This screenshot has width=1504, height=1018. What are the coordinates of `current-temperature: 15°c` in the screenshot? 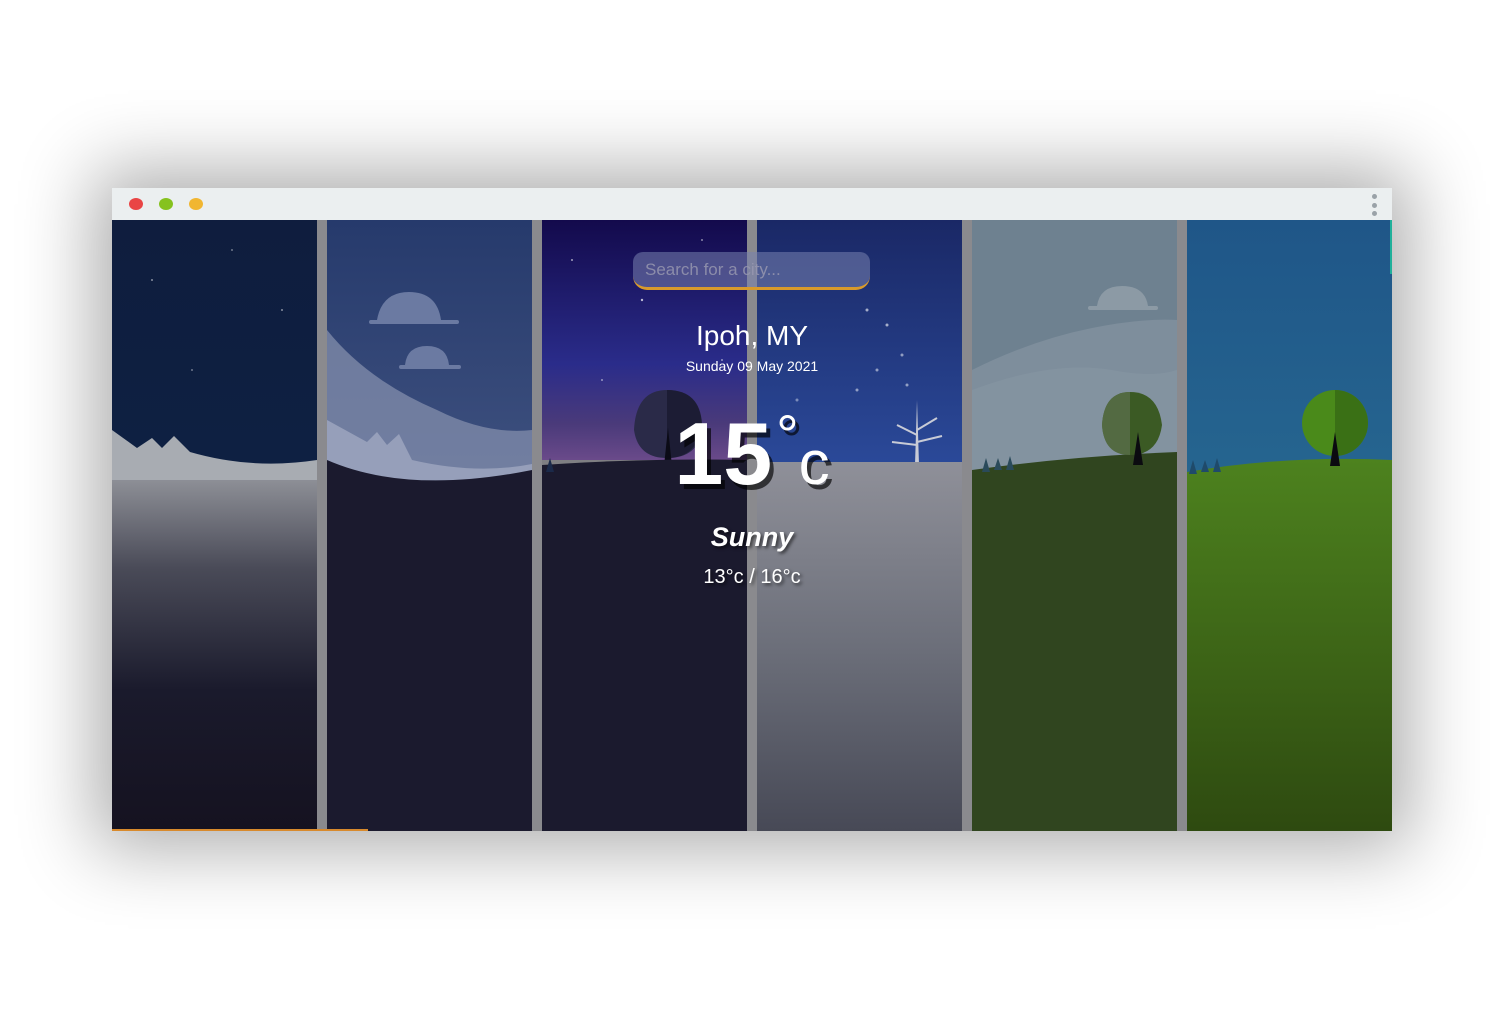 It's located at (752, 453).